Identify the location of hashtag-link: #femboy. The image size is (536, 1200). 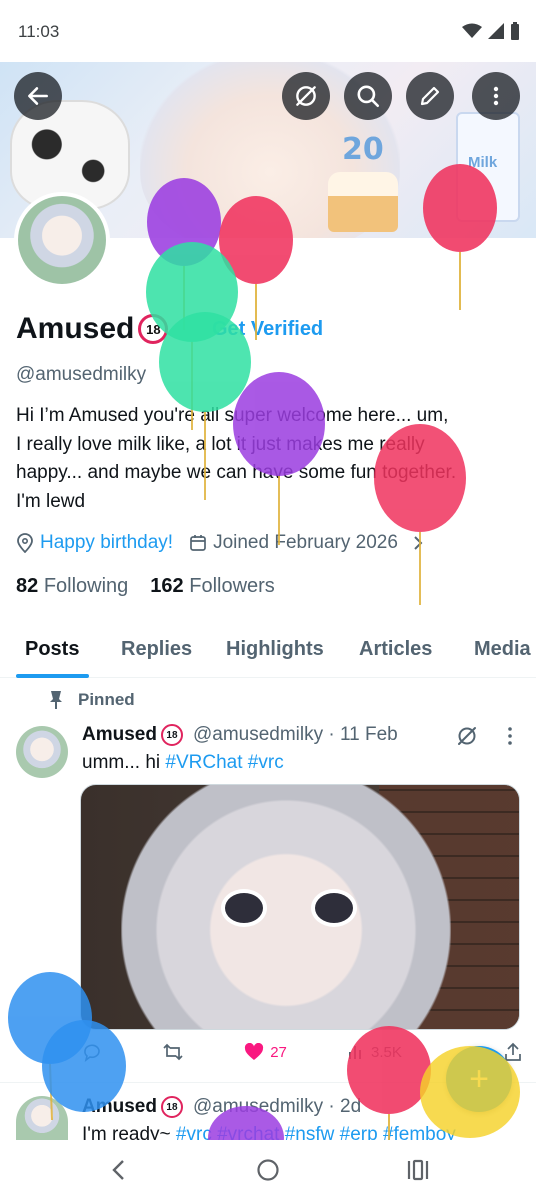
(419, 1132).